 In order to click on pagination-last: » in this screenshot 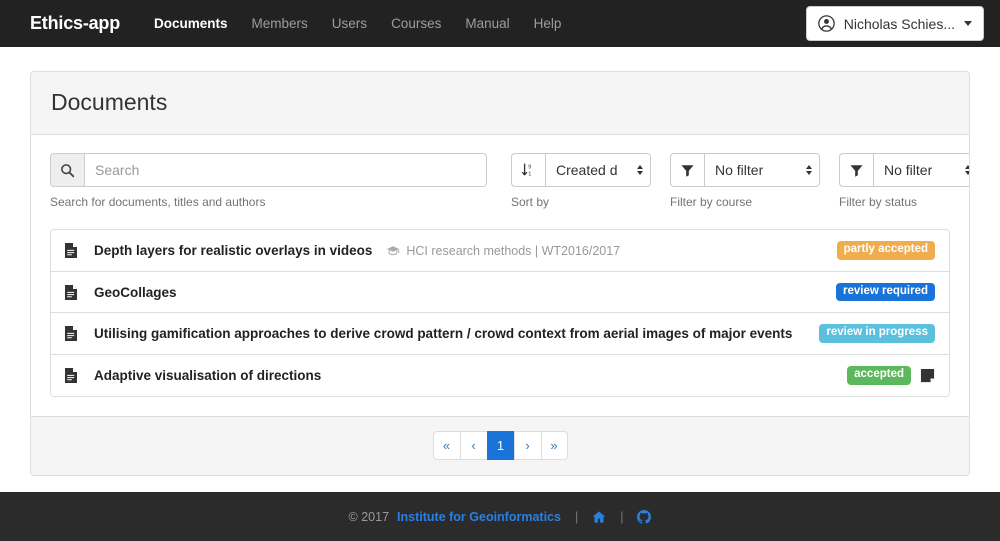, I will do `click(554, 445)`.